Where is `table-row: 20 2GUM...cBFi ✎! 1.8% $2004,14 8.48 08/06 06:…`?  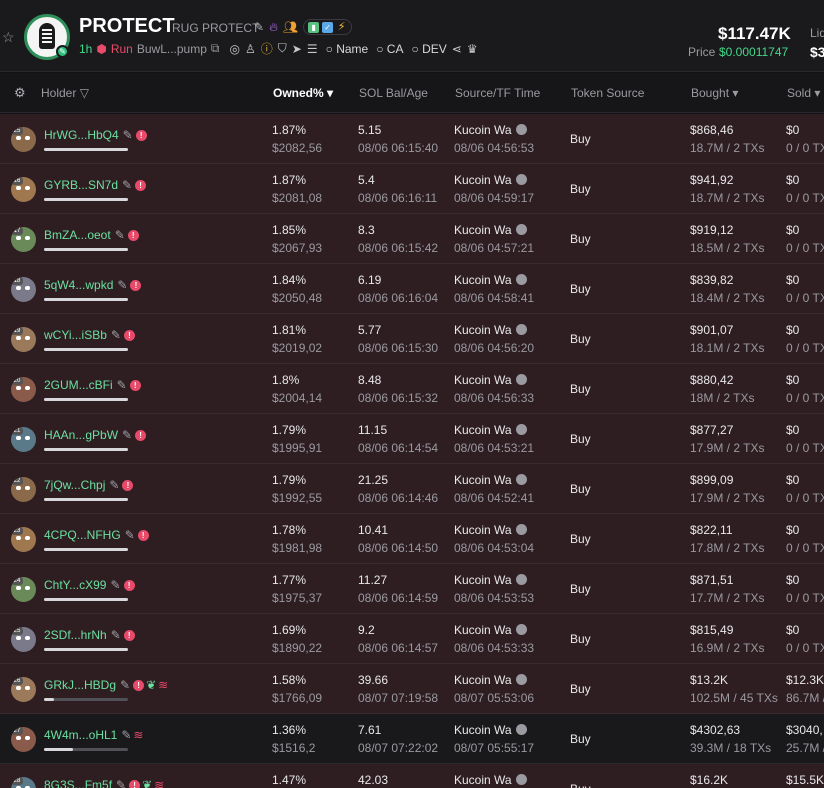
table-row: 20 2GUM...cBFi ✎! 1.8% $2004,14 8.48 08/06 06:… is located at coordinates (412, 389).